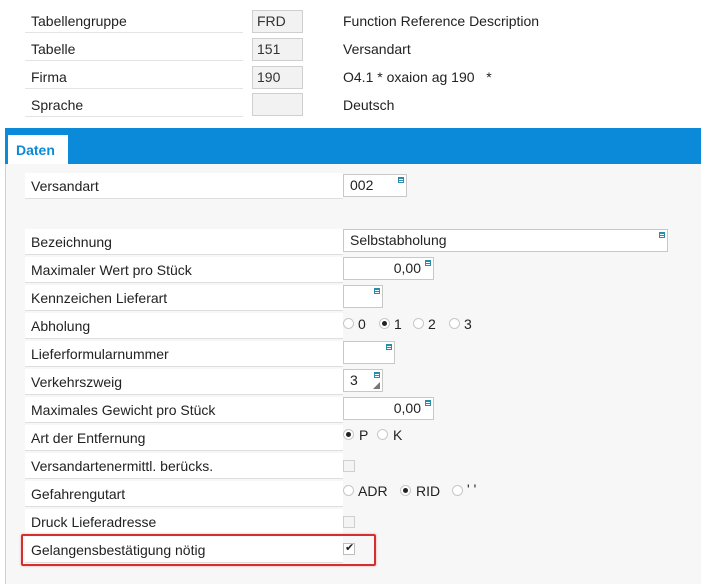 This screenshot has height=584, width=701. What do you see at coordinates (388, 268) in the screenshot?
I see `max-wert-field: 0,00` at bounding box center [388, 268].